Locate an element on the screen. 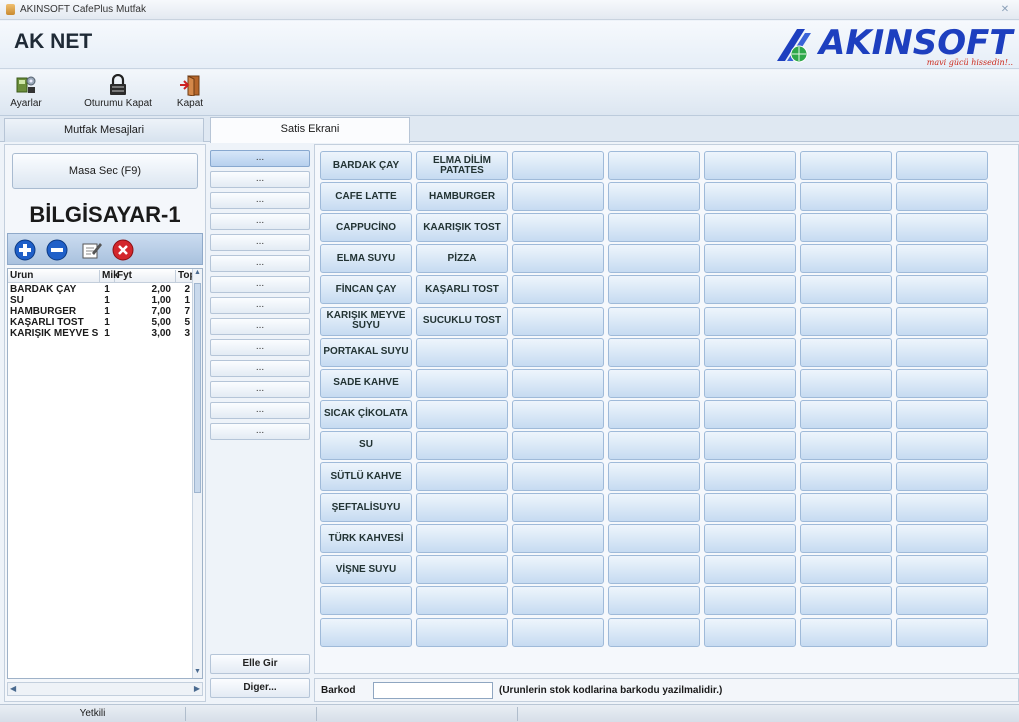  product-button: SU is located at coordinates (366, 445).